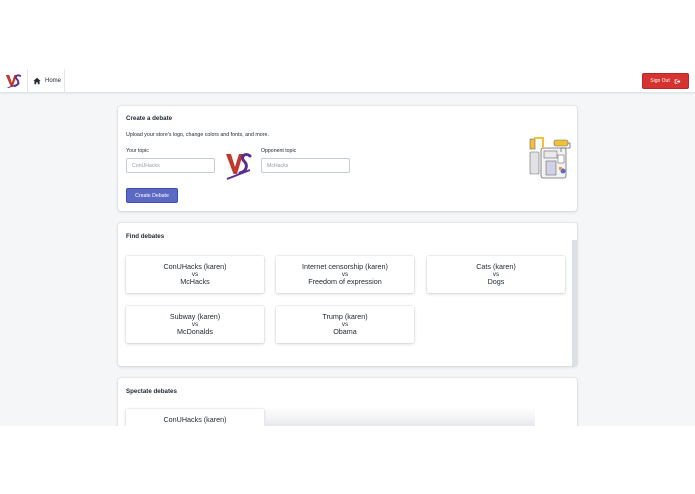 Image resolution: width=695 pixels, height=494 pixels. What do you see at coordinates (345, 281) in the screenshot?
I see `debate-opponent: Freedom of expression` at bounding box center [345, 281].